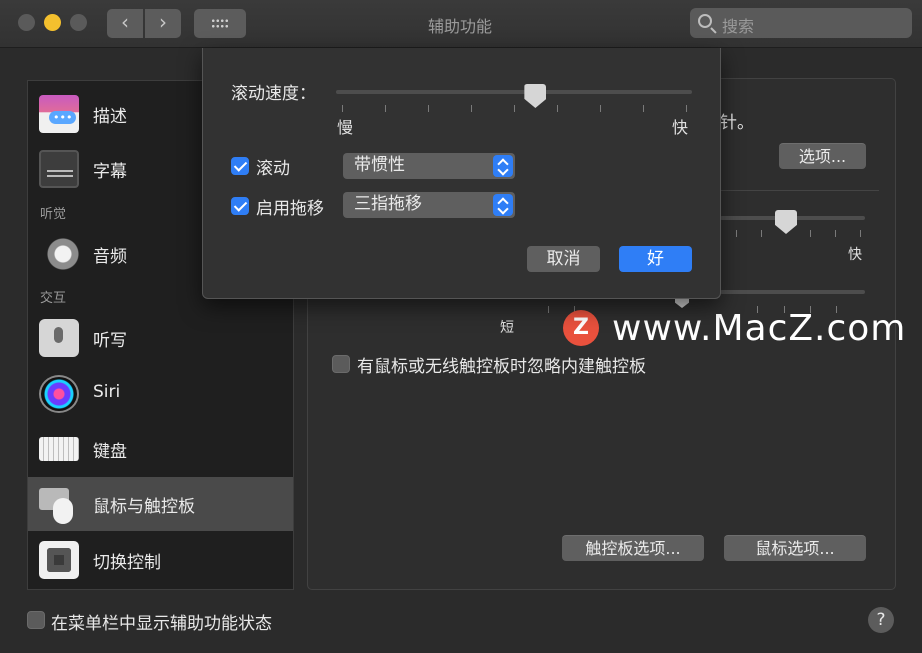 The height and width of the screenshot is (653, 922). I want to click on scrolling-mode-value: 带惯性, so click(379, 165).